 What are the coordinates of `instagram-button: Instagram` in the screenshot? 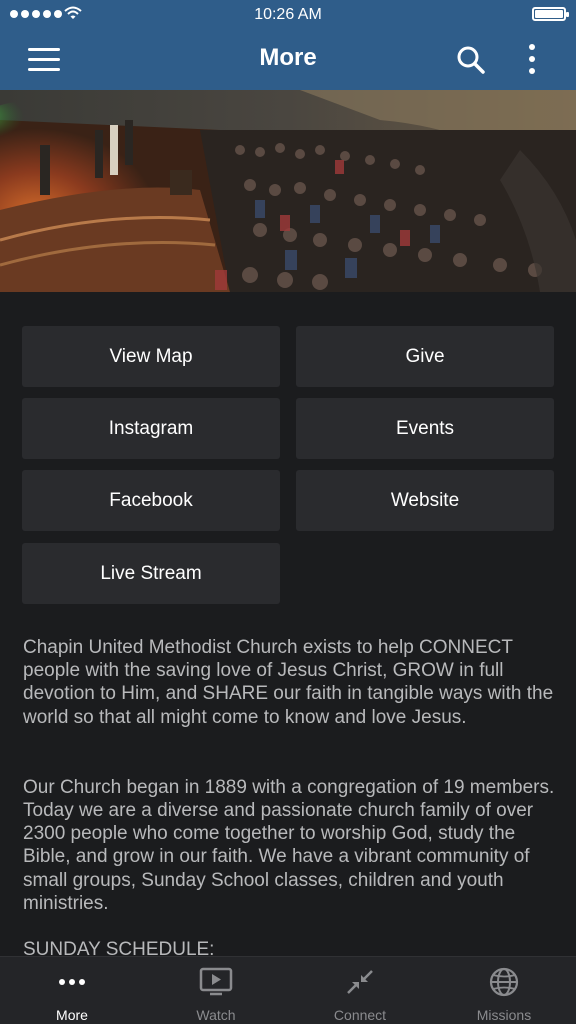 It's located at (151, 428).